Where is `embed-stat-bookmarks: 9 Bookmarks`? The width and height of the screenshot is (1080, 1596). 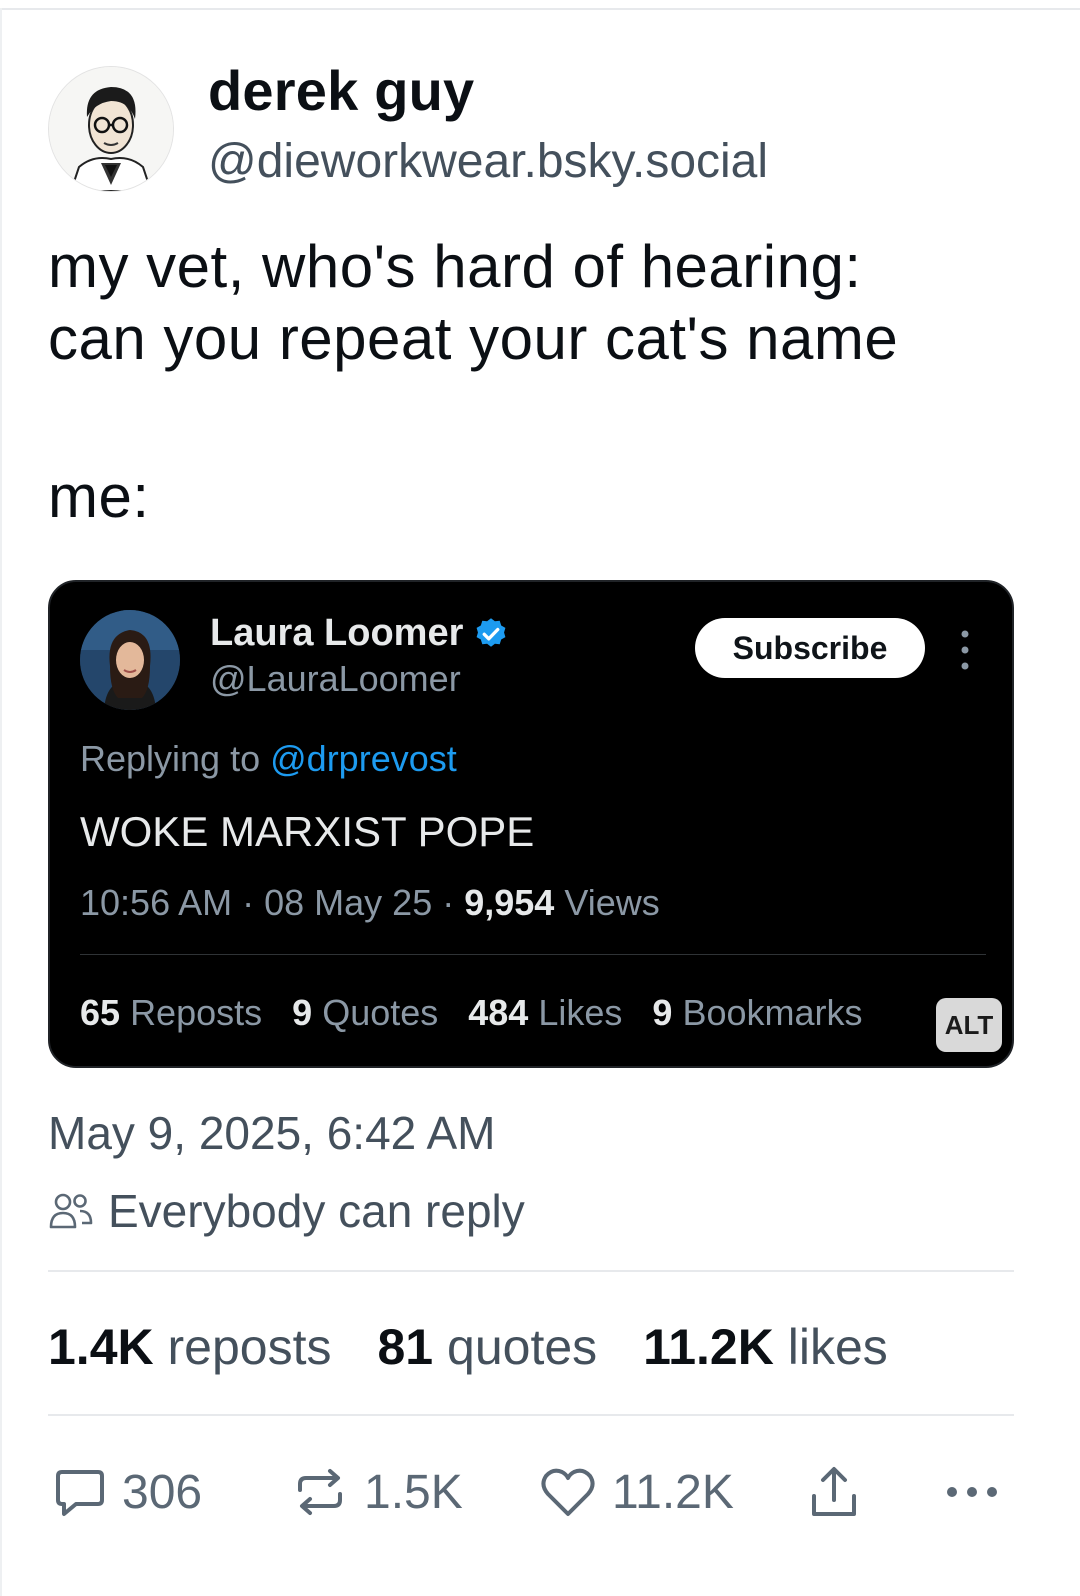
embed-stat-bookmarks: 9 Bookmarks is located at coordinates (757, 1012).